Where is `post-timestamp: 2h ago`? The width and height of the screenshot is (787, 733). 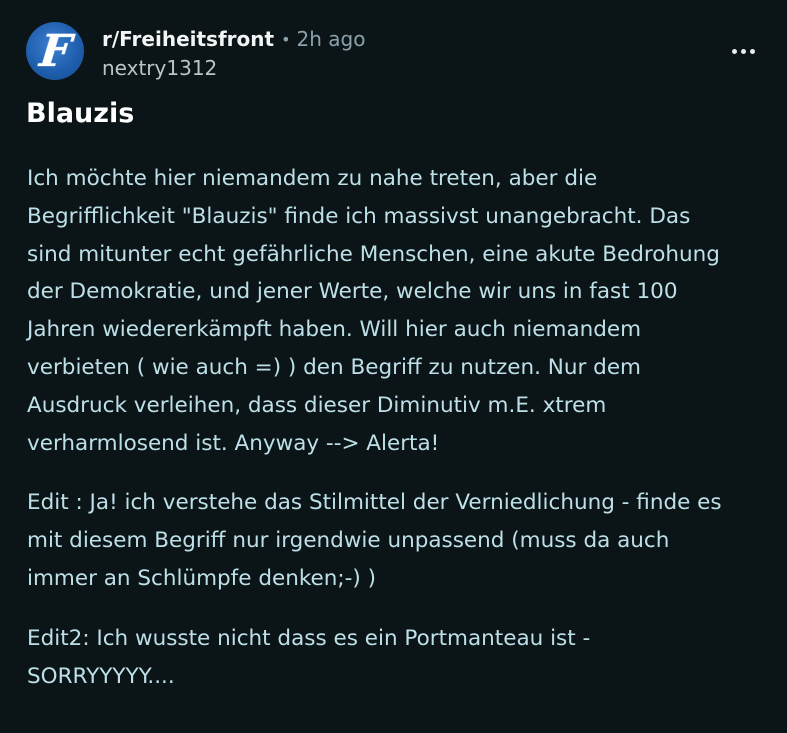
post-timestamp: 2h ago is located at coordinates (331, 39).